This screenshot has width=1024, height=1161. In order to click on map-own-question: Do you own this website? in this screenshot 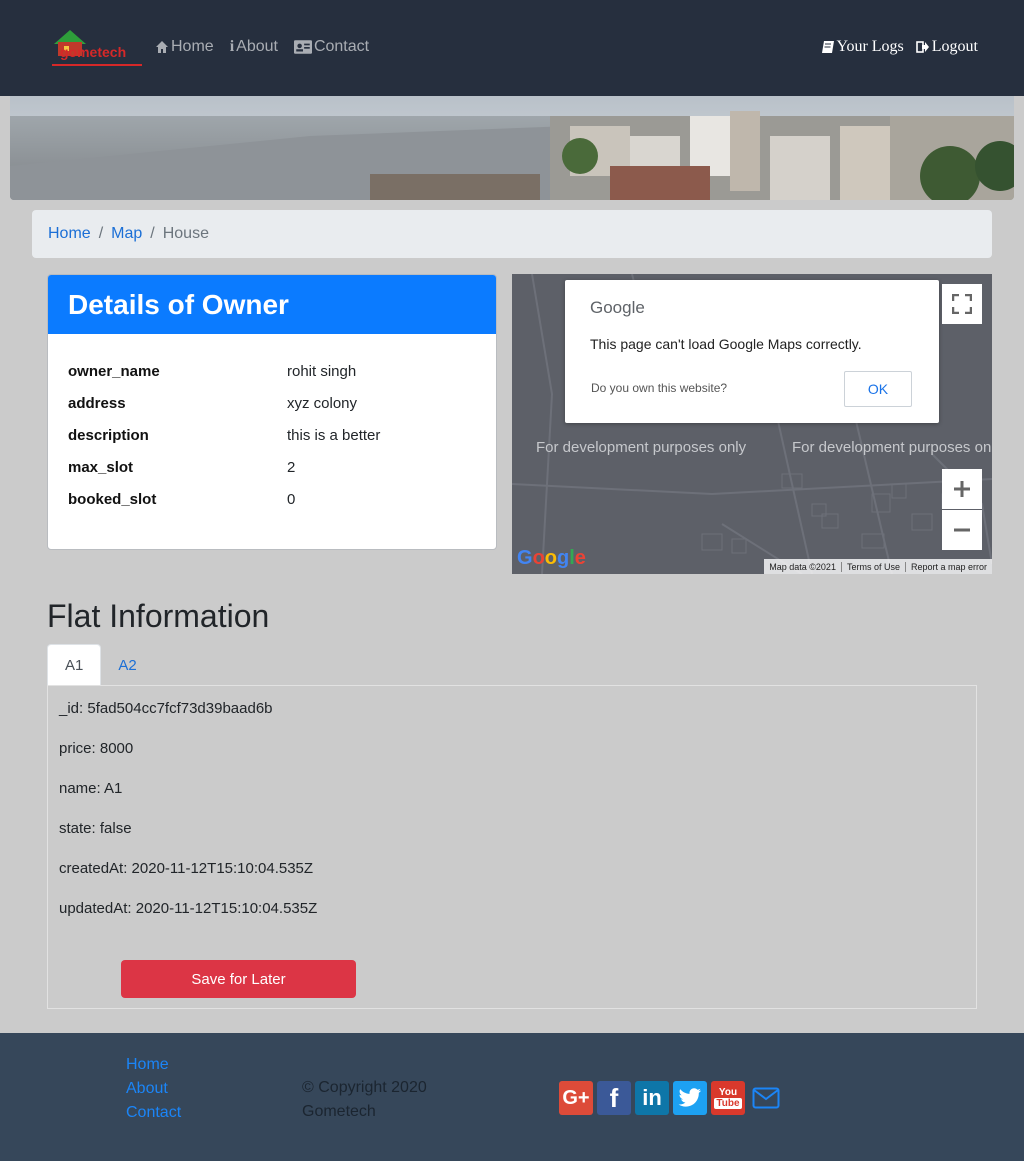, I will do `click(659, 388)`.